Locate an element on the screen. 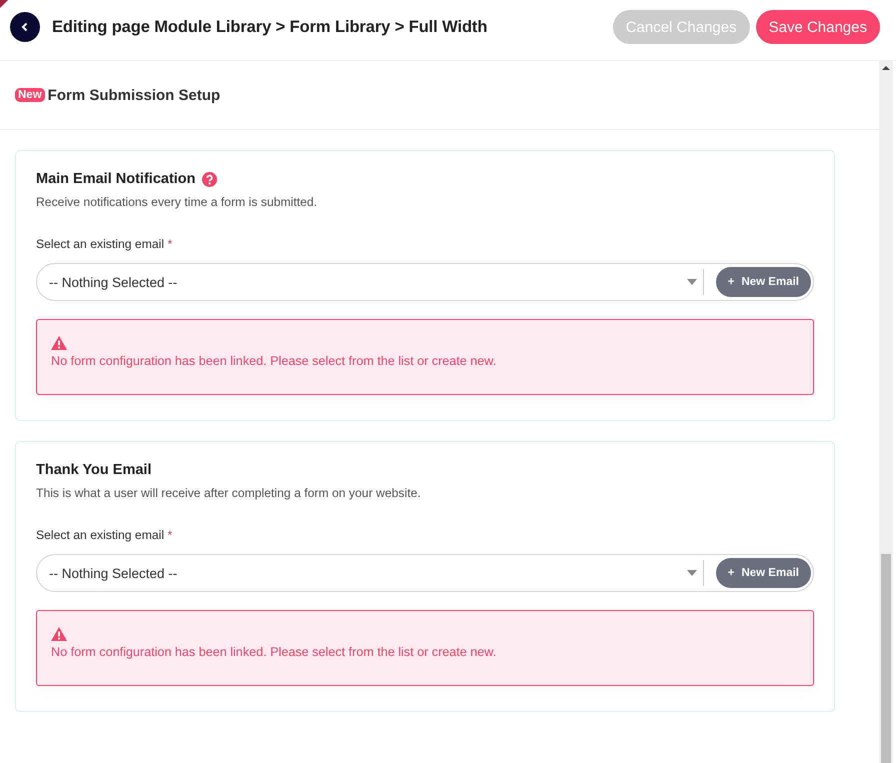 The image size is (896, 763). help-icon is located at coordinates (209, 179).